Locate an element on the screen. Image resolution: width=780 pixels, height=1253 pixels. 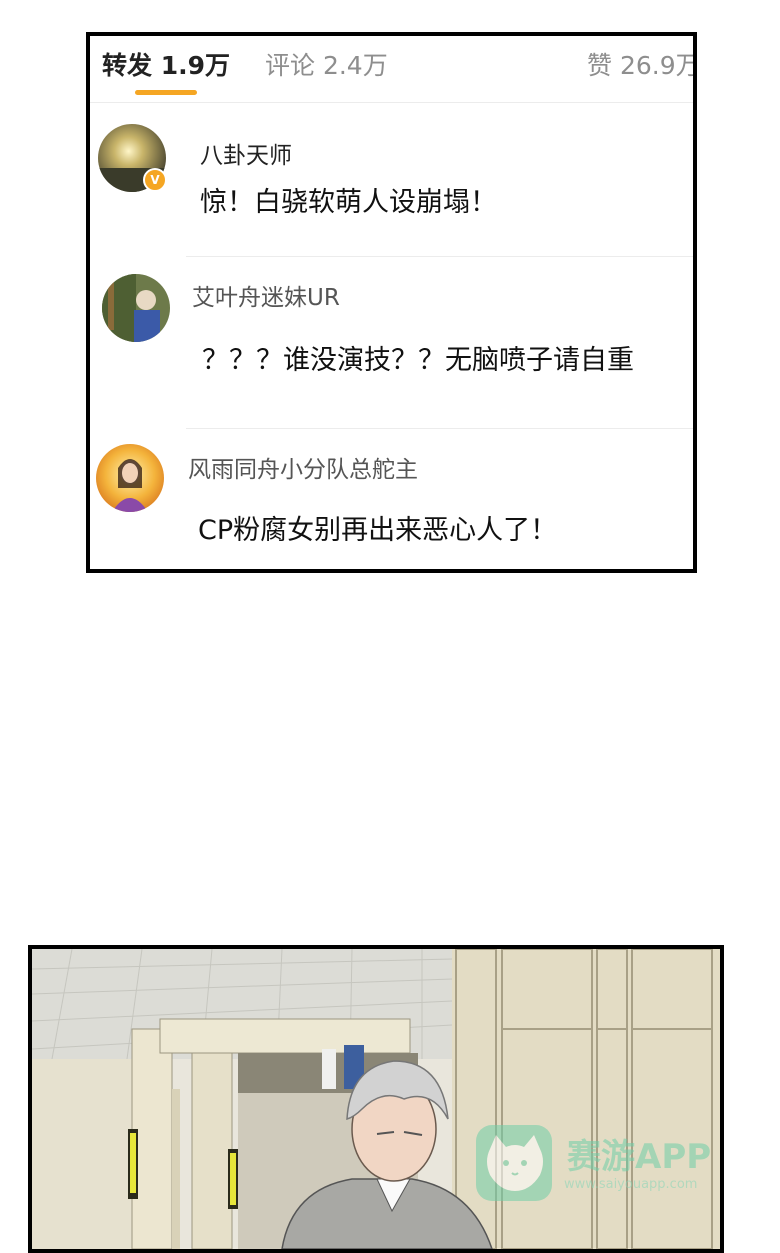
verified-badge-icon: V is located at coordinates (155, 180).